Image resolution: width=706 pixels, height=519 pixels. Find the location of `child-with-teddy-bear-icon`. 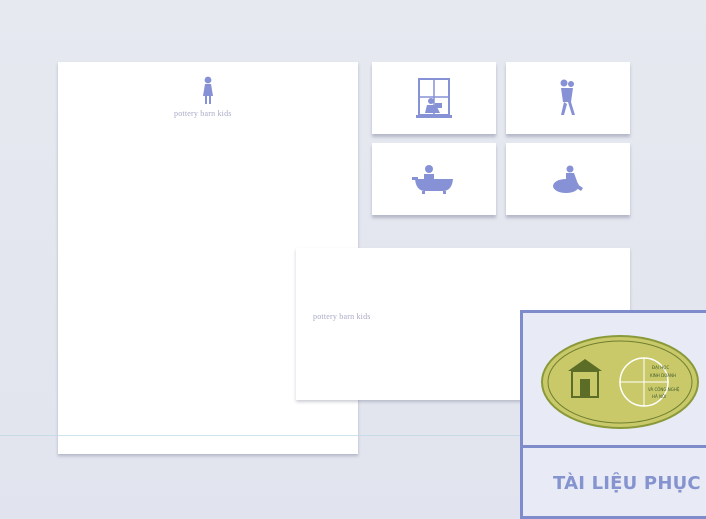

child-with-teddy-bear-icon is located at coordinates (567, 97).